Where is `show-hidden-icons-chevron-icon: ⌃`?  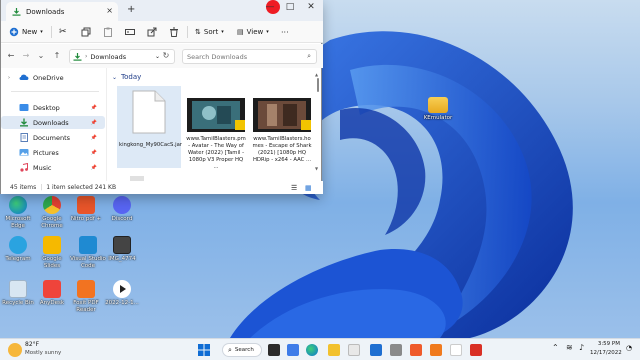
show-hidden-icons-chevron-icon: ⌃ is located at coordinates (555, 347).